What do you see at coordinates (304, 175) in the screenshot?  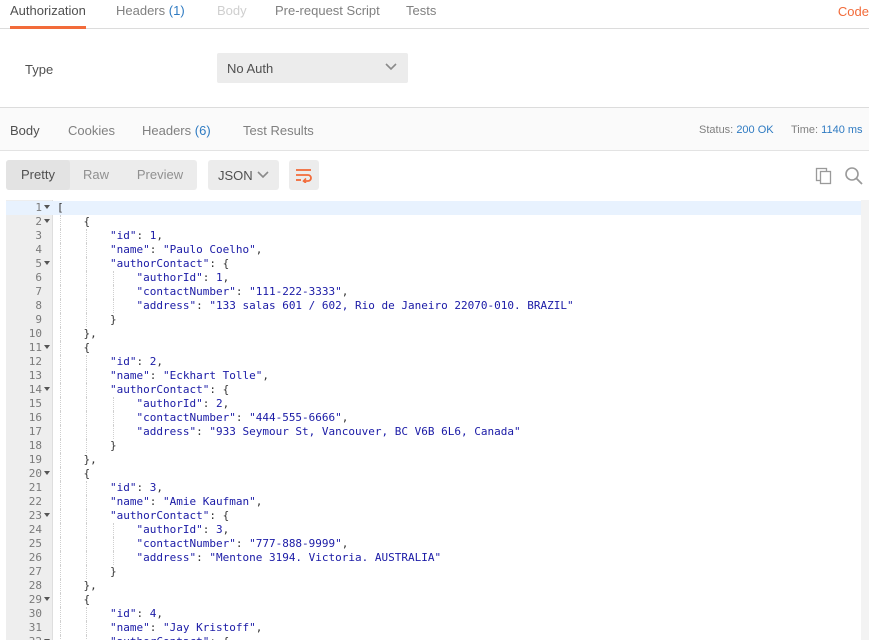 I see `wrap-lines-button` at bounding box center [304, 175].